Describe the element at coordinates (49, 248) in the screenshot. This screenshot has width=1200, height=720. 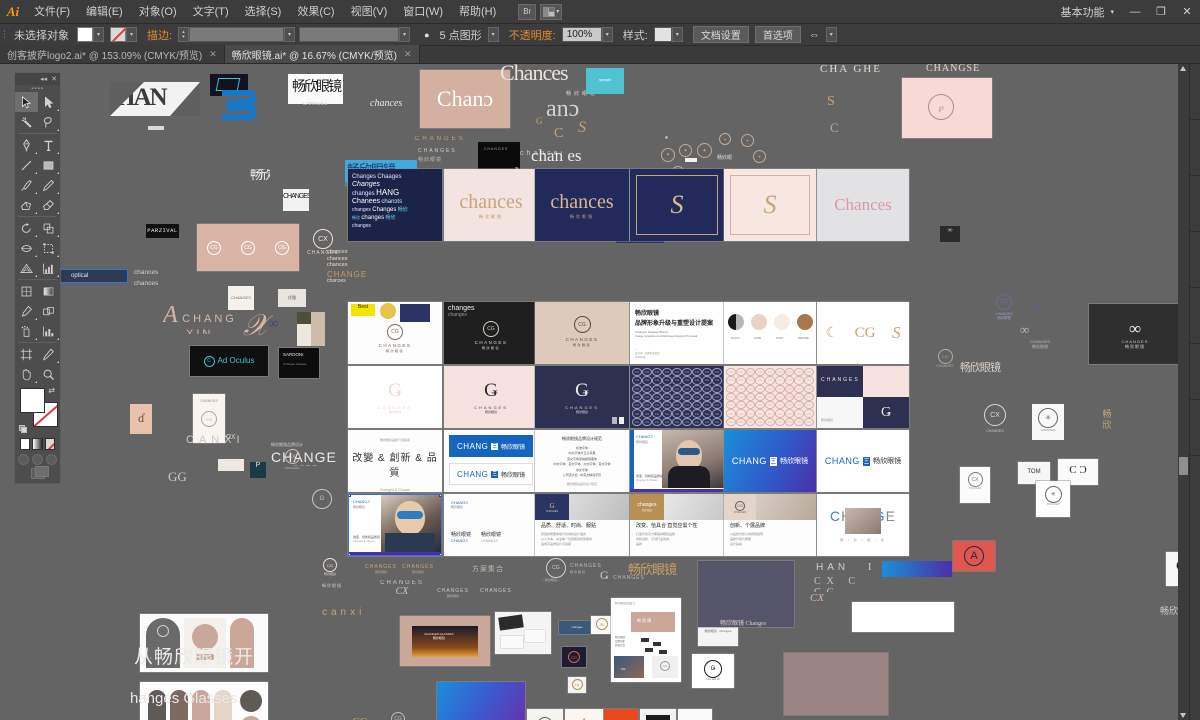
I see `free-transform-tool` at that location.